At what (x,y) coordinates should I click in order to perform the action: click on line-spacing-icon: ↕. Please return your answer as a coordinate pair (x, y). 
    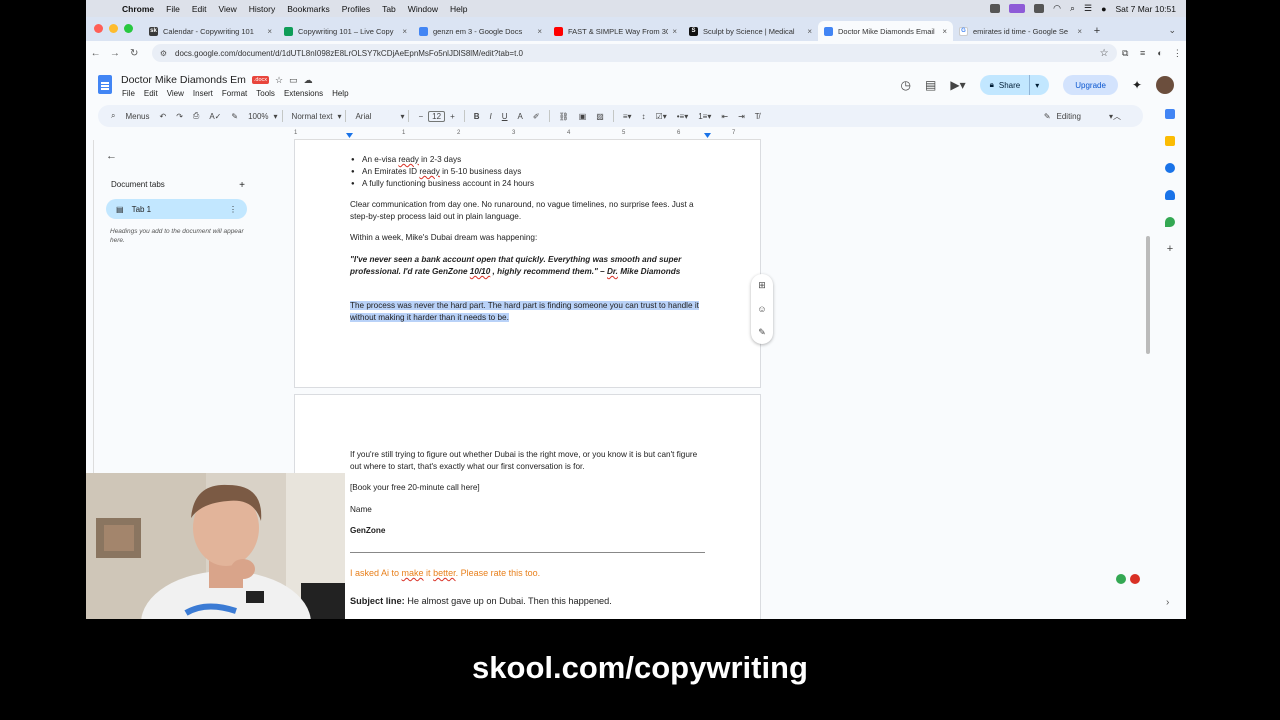
    Looking at the image, I should click on (644, 116).